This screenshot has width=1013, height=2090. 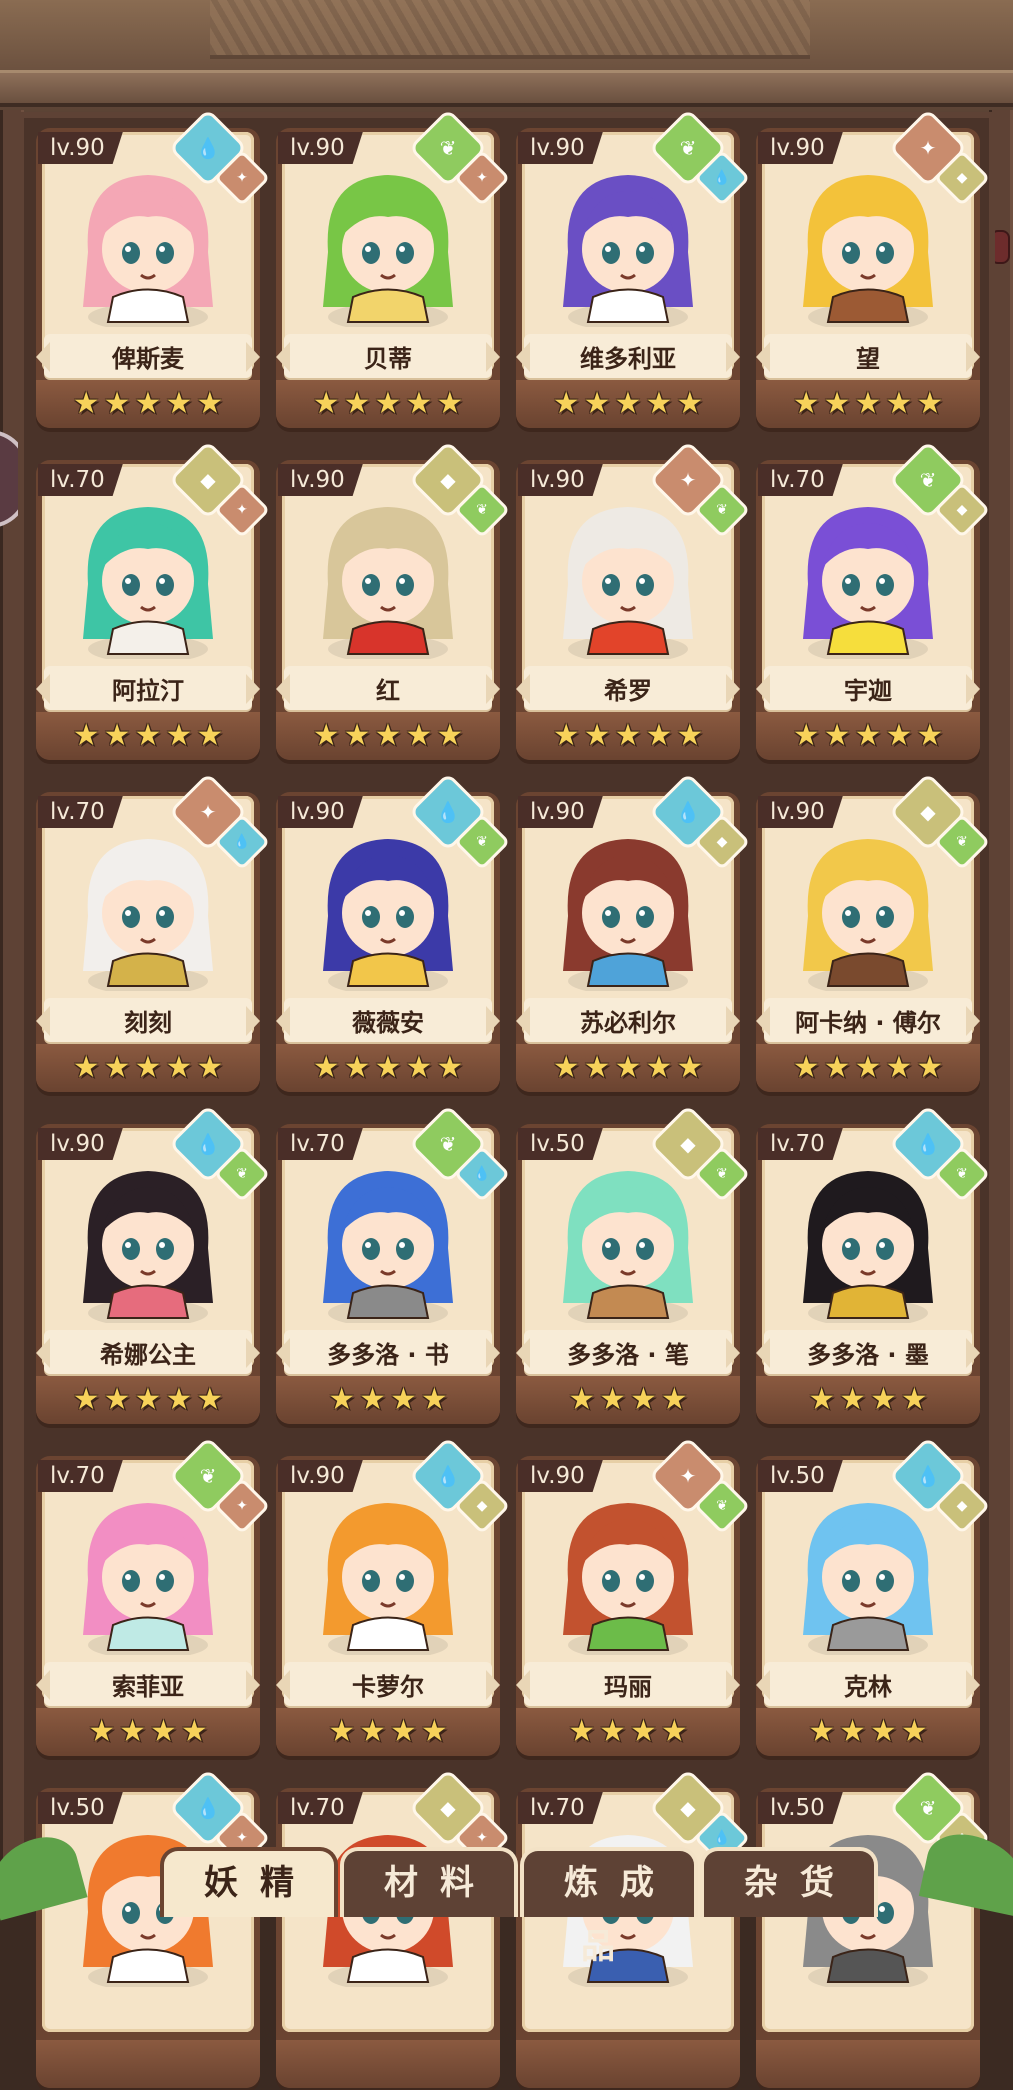 What do you see at coordinates (249, 1882) in the screenshot?
I see `tab-fairies: 妖精` at bounding box center [249, 1882].